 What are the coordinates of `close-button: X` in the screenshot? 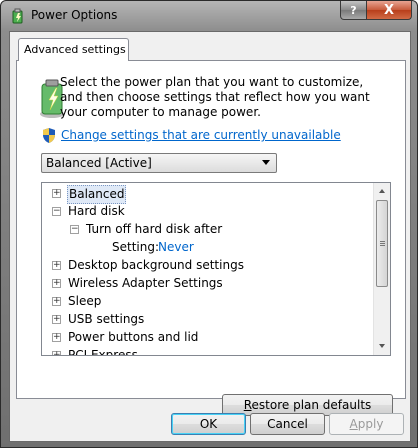 It's located at (389, 10).